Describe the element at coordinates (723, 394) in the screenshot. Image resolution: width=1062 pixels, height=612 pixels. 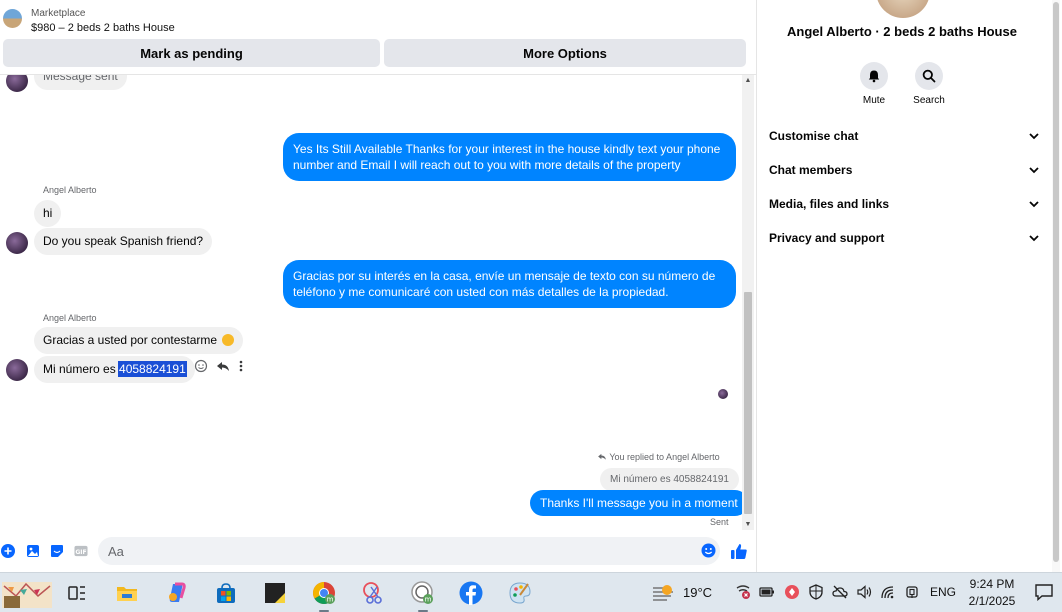
I see `read-receipt-avatar` at that location.